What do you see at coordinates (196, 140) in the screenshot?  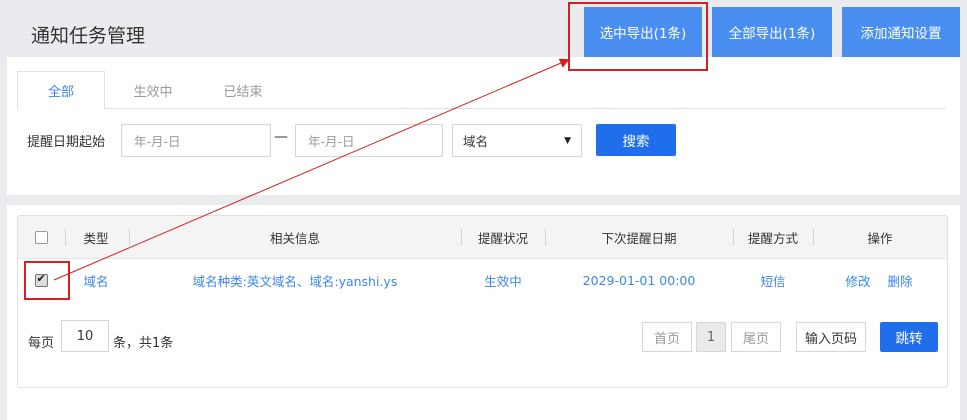 I see `start-date-input: 年-月-日` at bounding box center [196, 140].